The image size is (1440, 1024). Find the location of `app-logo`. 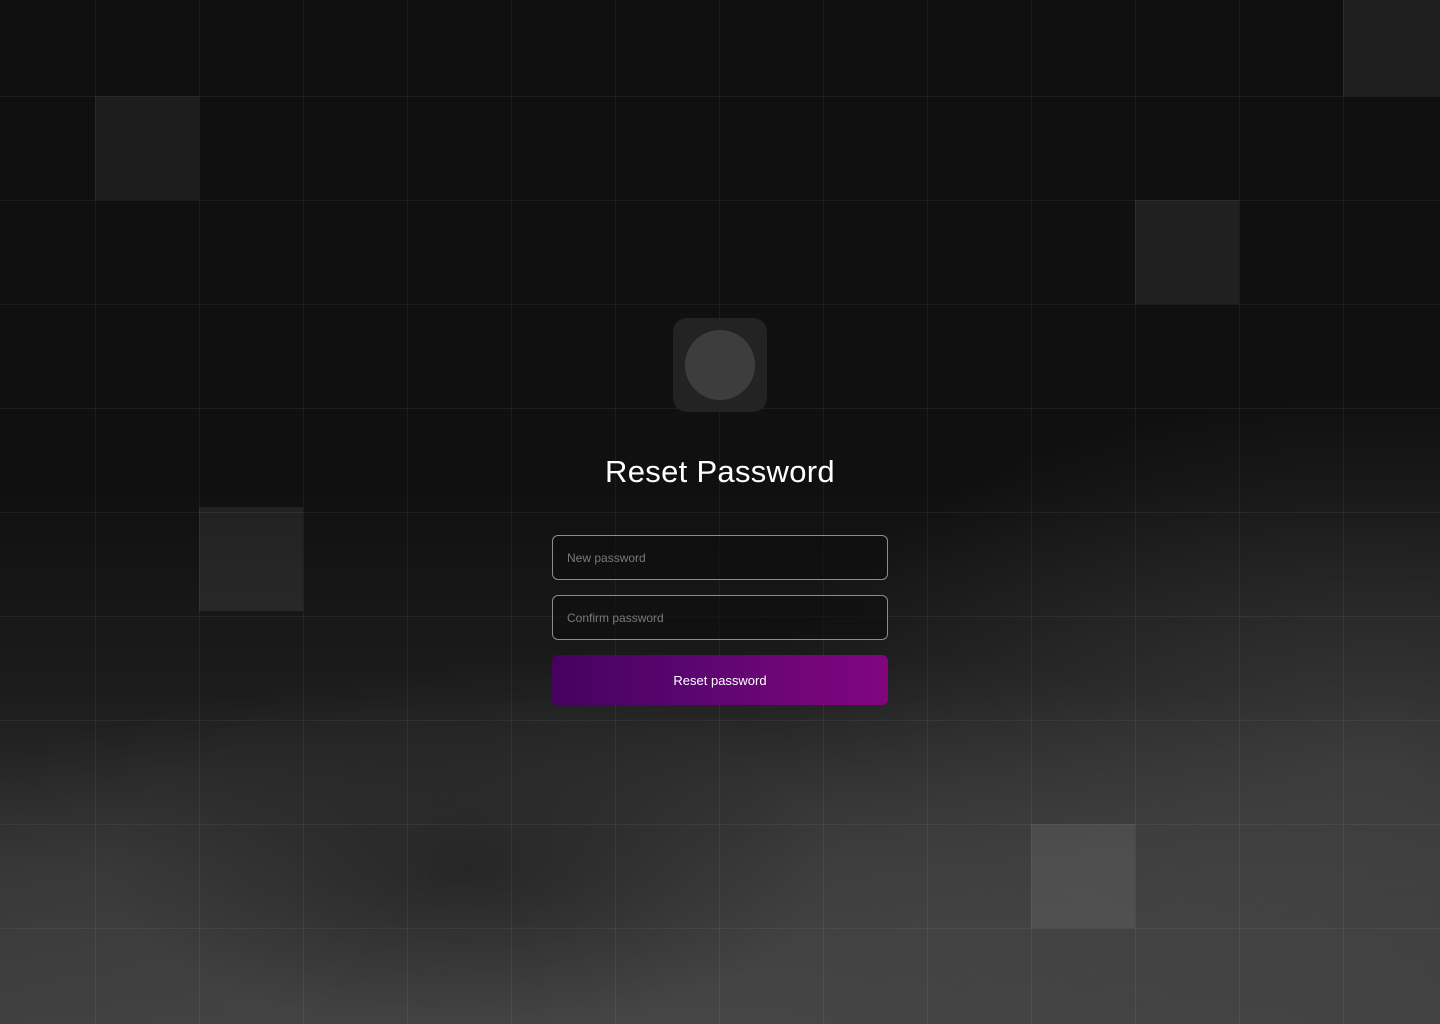

app-logo is located at coordinates (720, 365).